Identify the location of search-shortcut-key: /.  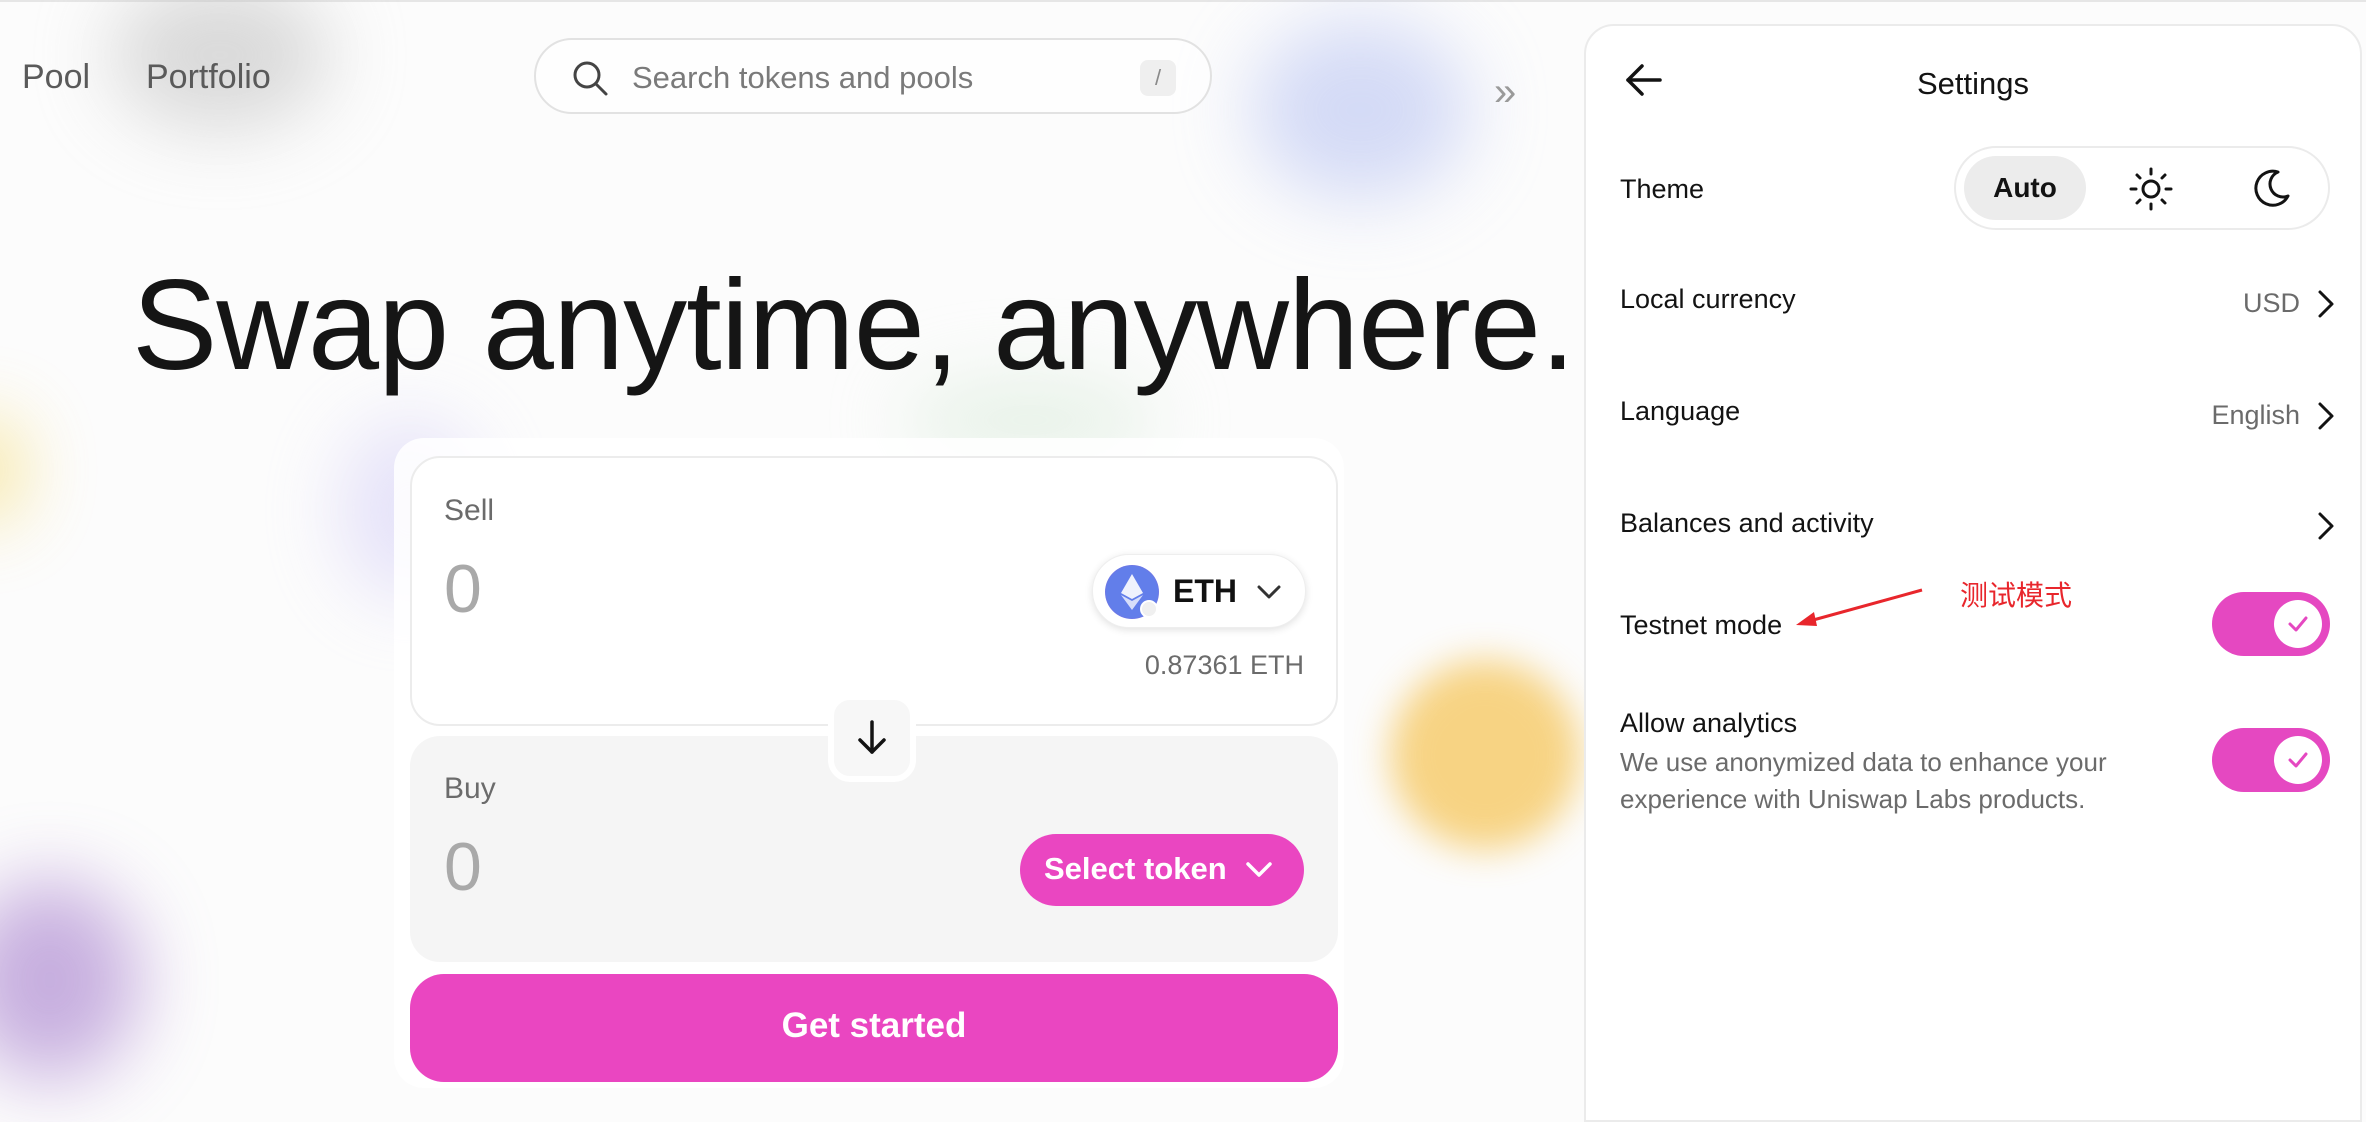
(1158, 78).